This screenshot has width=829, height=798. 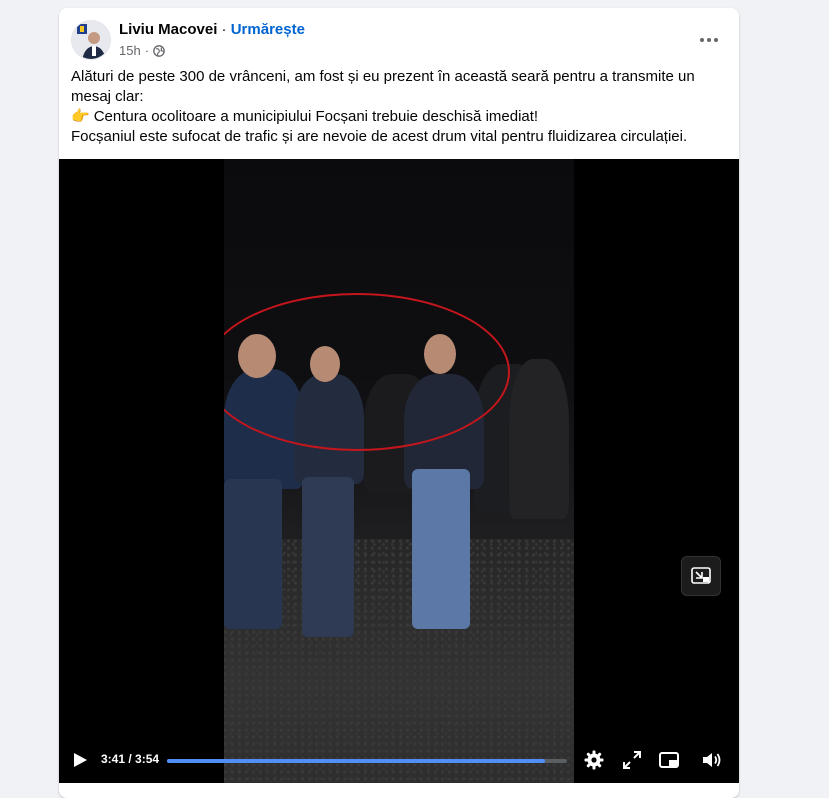 I want to click on follow-button: Urmărește, so click(x=268, y=29).